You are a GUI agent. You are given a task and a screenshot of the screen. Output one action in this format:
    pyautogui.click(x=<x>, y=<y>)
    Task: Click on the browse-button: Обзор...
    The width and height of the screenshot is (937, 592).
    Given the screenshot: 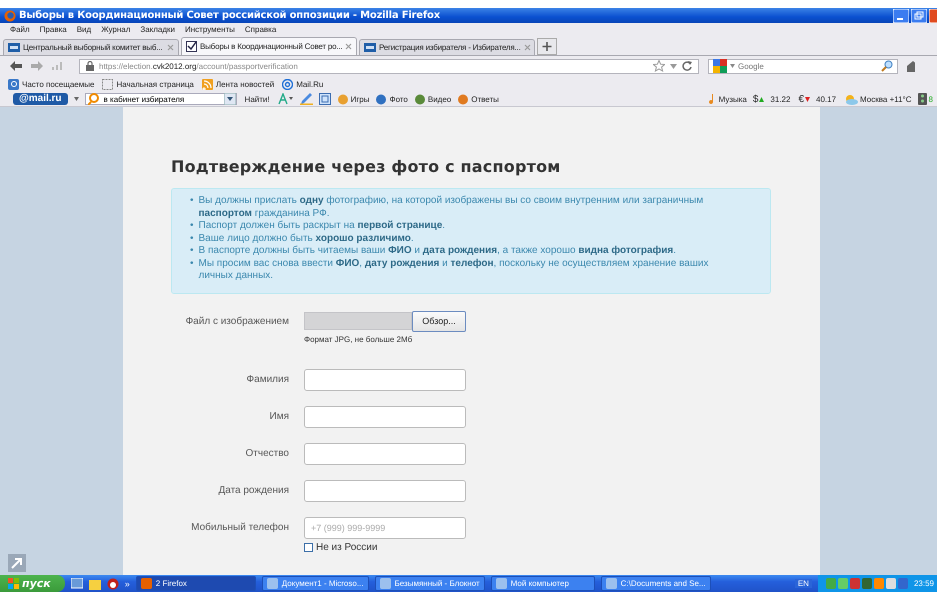 What is the action you would take?
    pyautogui.click(x=439, y=321)
    